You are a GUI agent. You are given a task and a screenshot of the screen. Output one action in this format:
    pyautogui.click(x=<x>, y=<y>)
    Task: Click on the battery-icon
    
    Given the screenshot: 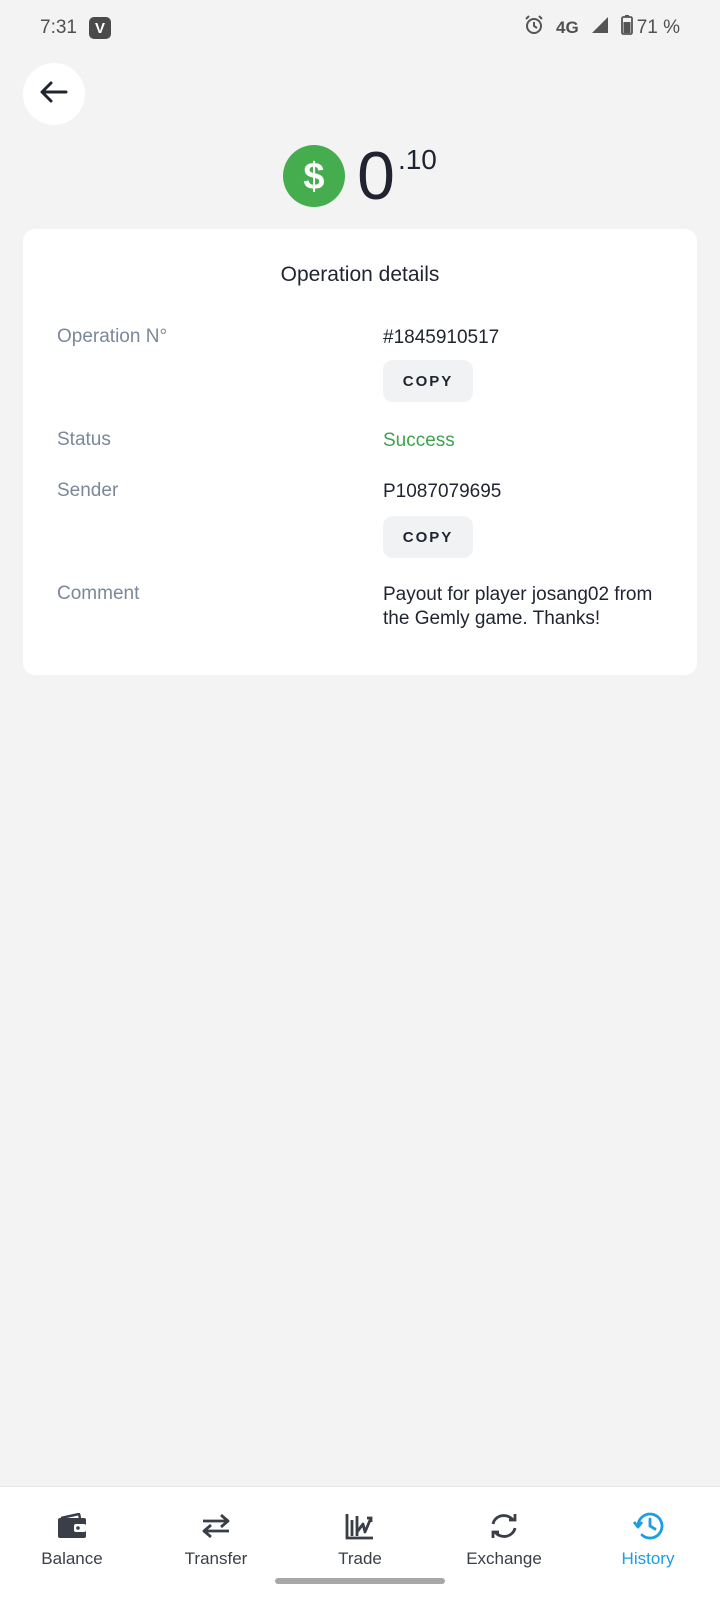 What is the action you would take?
    pyautogui.click(x=626, y=28)
    